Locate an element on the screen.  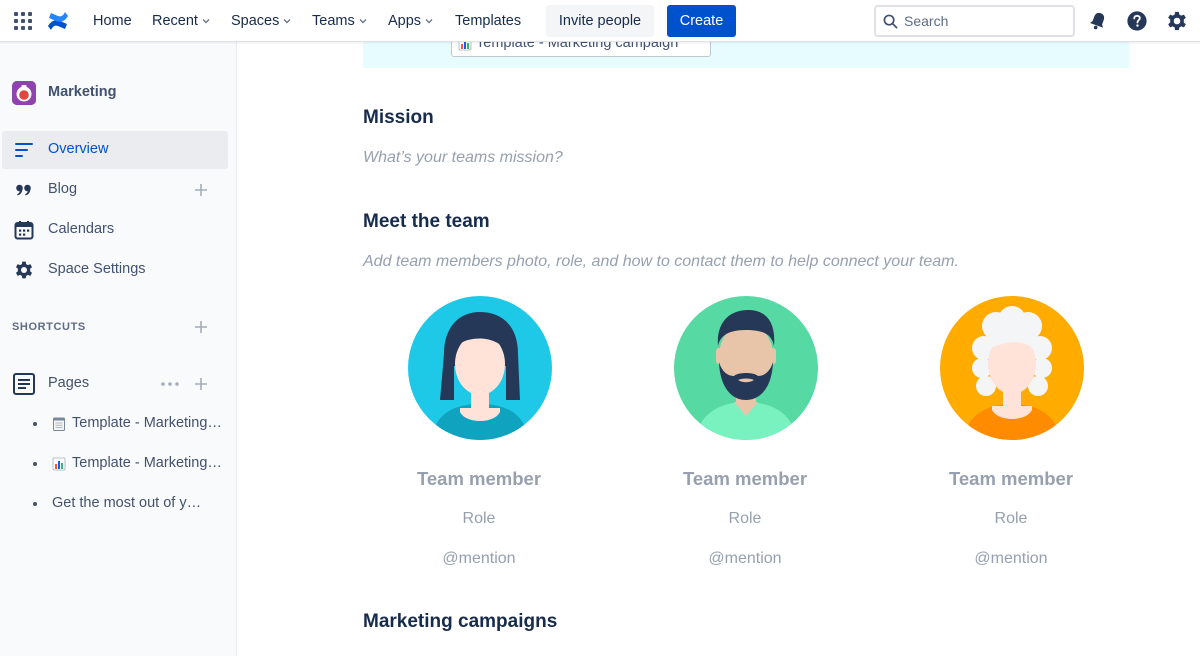
mission-placeholder: What’s your teams mission? is located at coordinates (463, 158).